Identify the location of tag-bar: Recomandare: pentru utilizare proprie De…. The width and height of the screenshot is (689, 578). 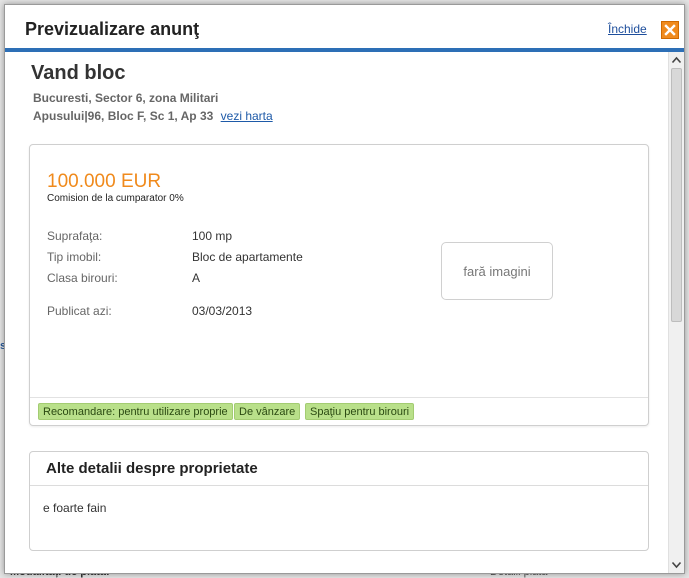
(339, 411).